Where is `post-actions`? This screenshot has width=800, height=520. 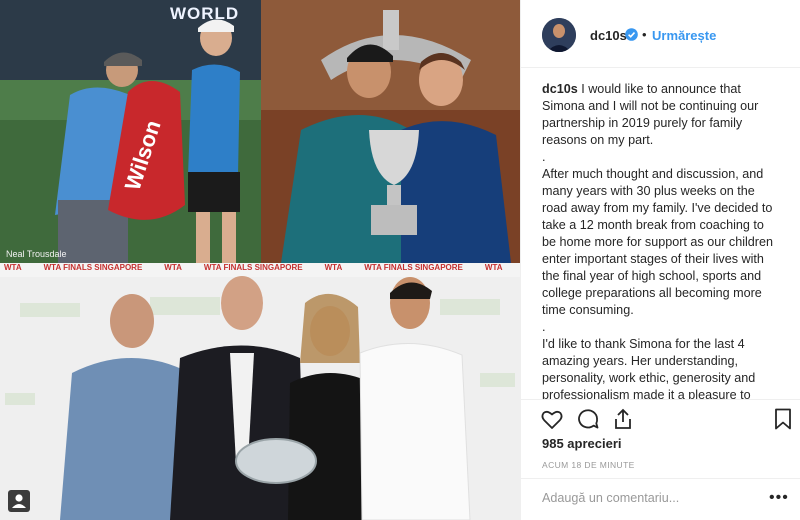
post-actions is located at coordinates (660, 418).